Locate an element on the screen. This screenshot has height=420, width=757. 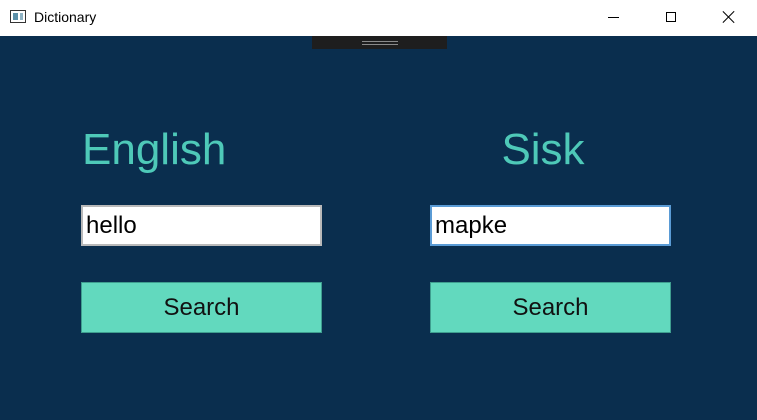
minimize-icon is located at coordinates (613, 17).